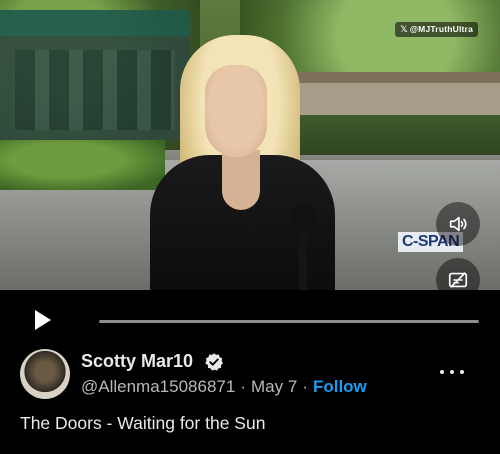 The height and width of the screenshot is (454, 500). What do you see at coordinates (82, 165) in the screenshot?
I see `video-frame-hedge` at bounding box center [82, 165].